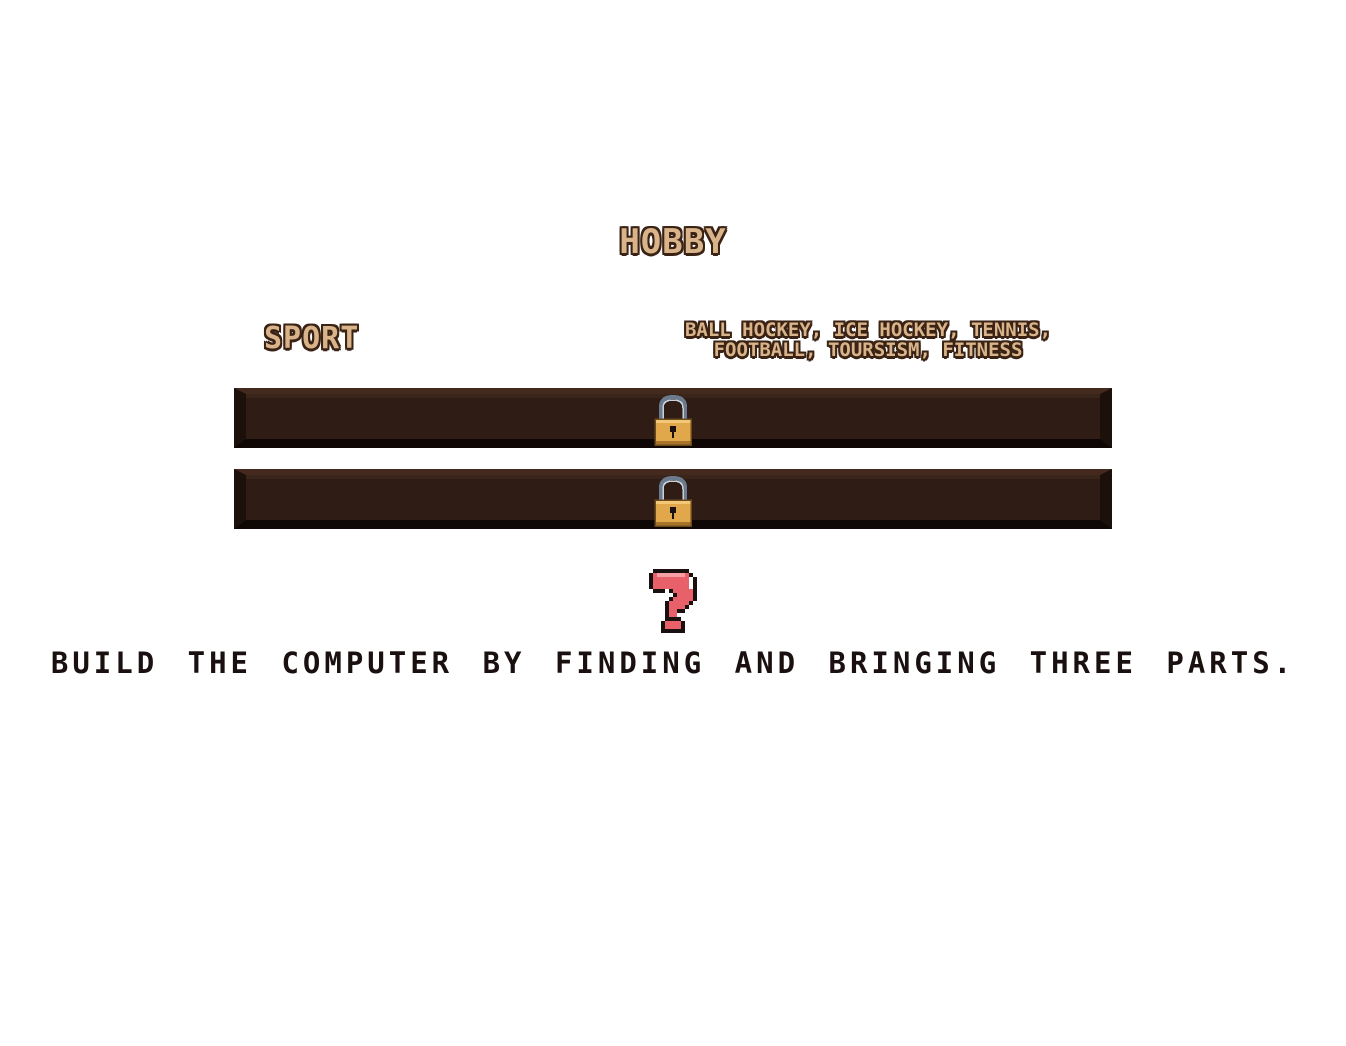 This screenshot has width=1346, height=1046. I want to click on category-label: SPORT, so click(312, 338).